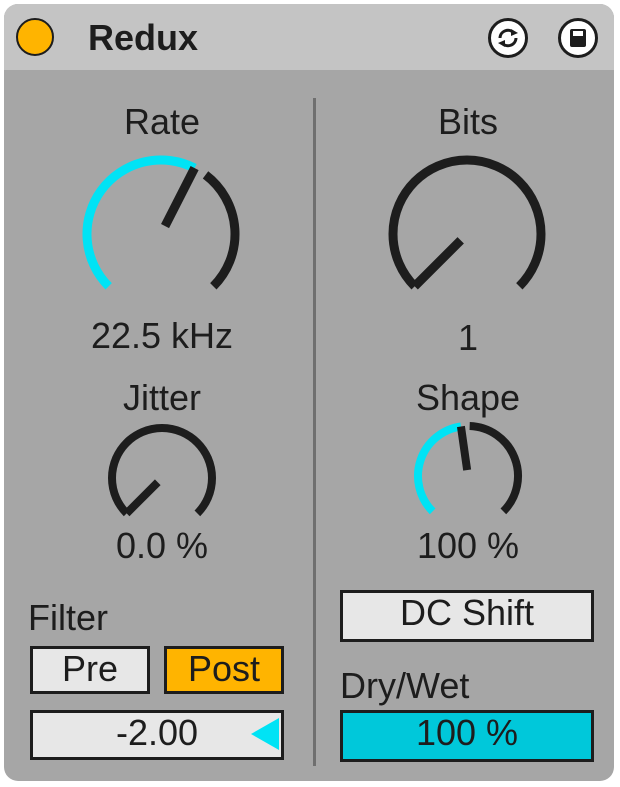 The image size is (620, 787). What do you see at coordinates (467, 732) in the screenshot?
I see `drywet-value: 100 %` at bounding box center [467, 732].